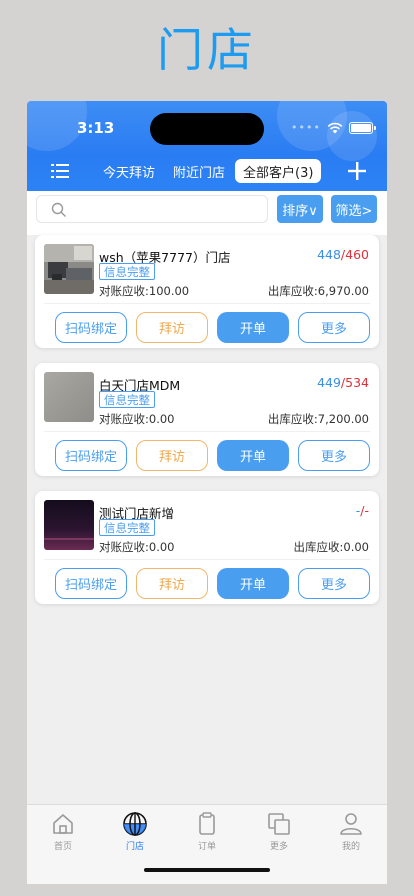 The image size is (414, 896). Describe the element at coordinates (63, 824) in the screenshot. I see `home-icon` at that location.